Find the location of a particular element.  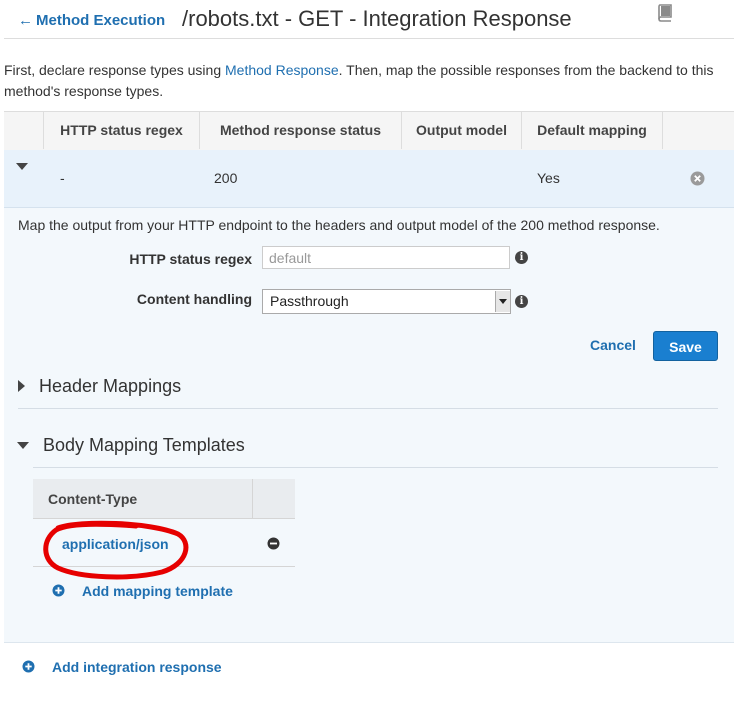

row-method-response-status: 200 is located at coordinates (226, 178).